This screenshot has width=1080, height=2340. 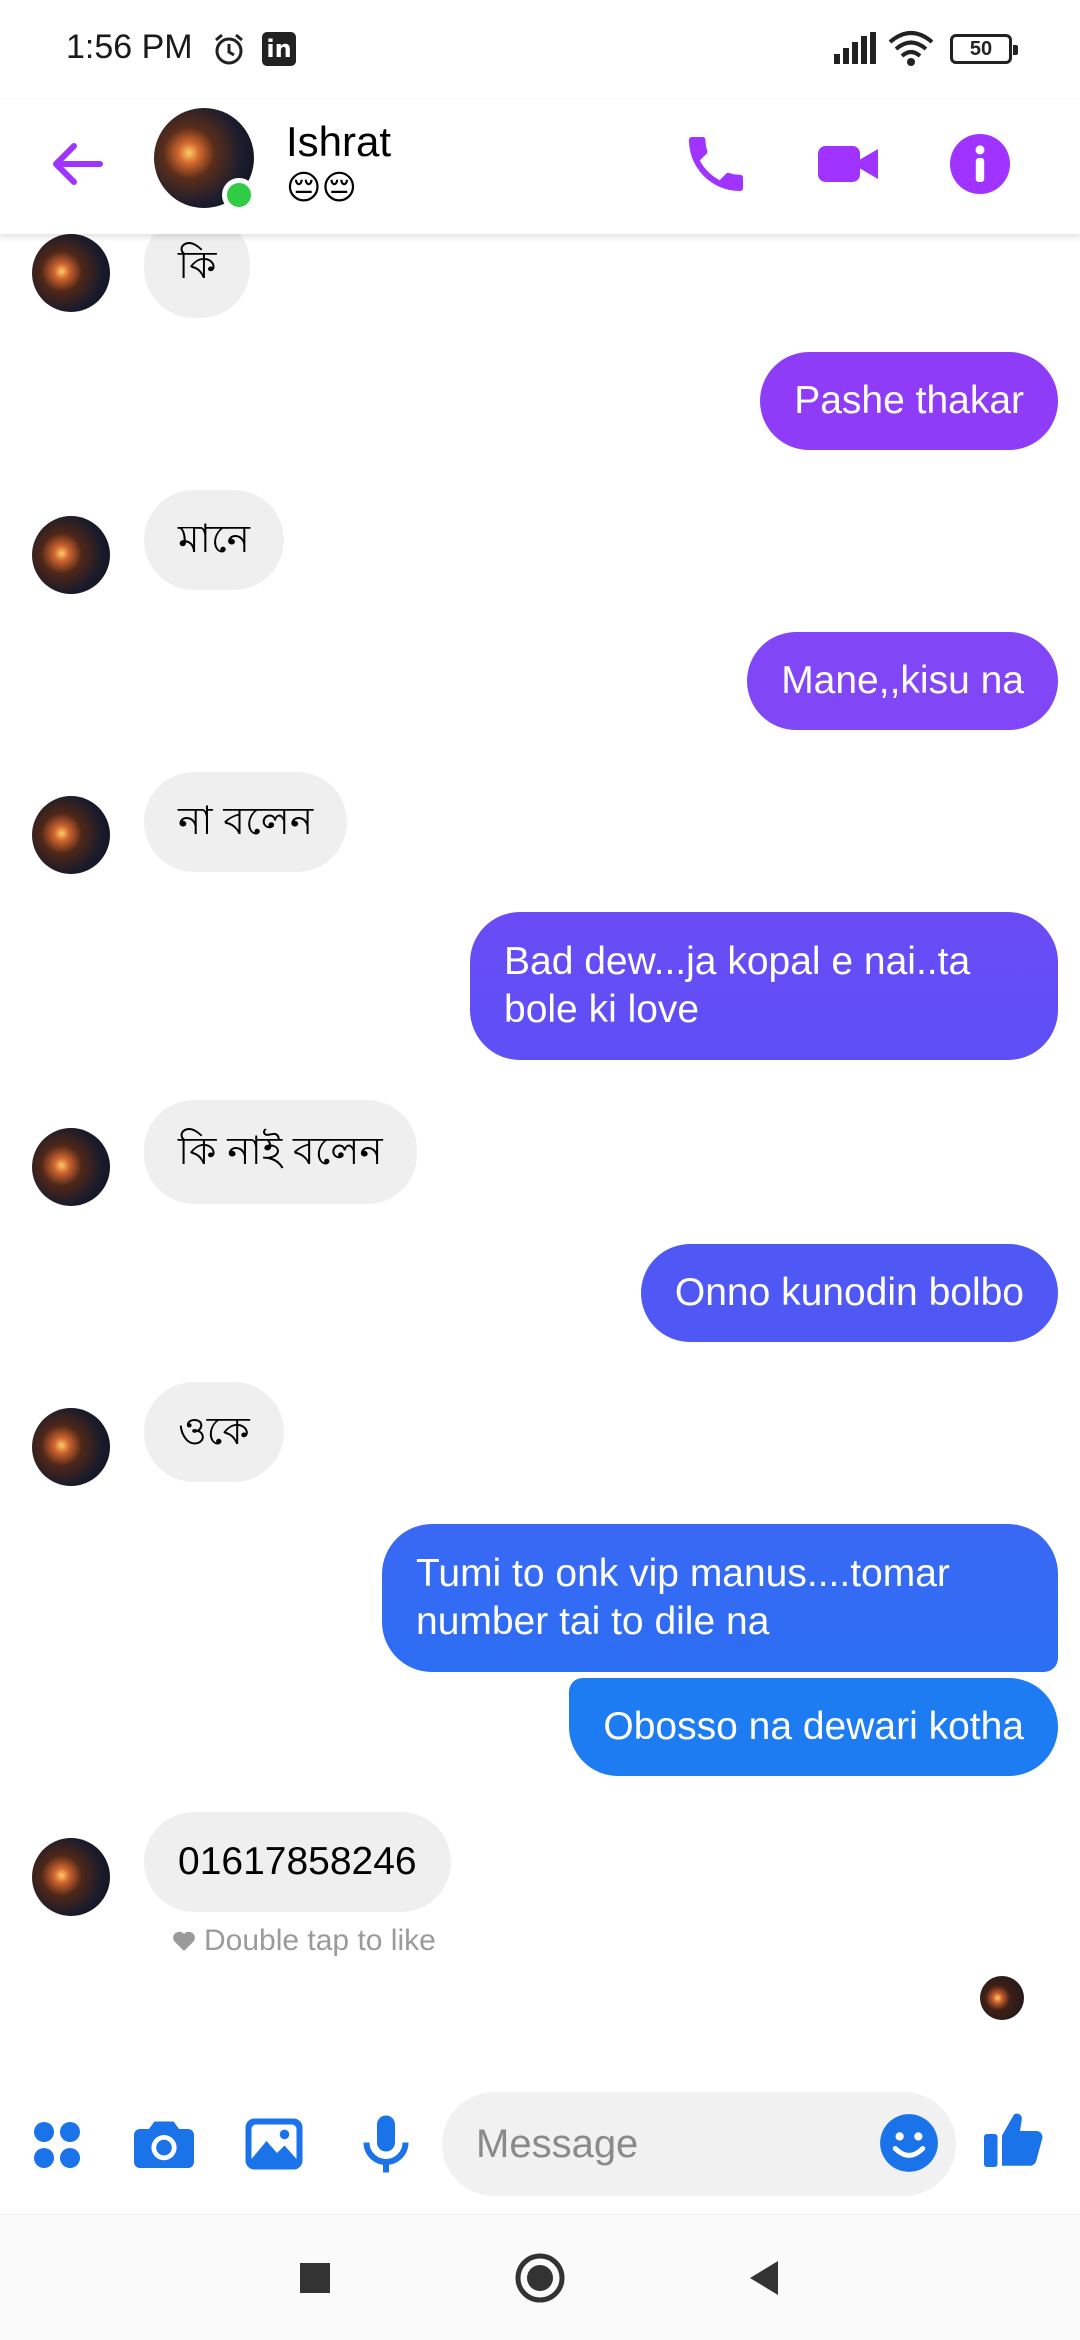 What do you see at coordinates (56, 2144) in the screenshot?
I see `menu-dots-icon` at bounding box center [56, 2144].